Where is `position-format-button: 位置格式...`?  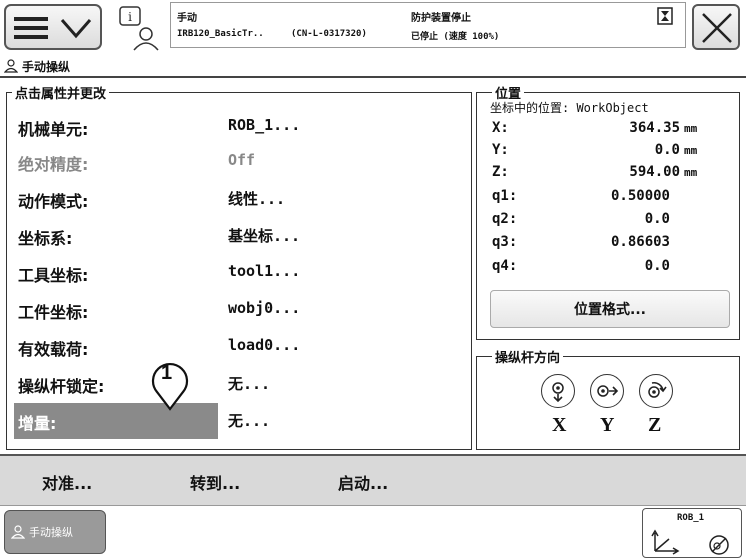 position-format-button: 位置格式... is located at coordinates (610, 309).